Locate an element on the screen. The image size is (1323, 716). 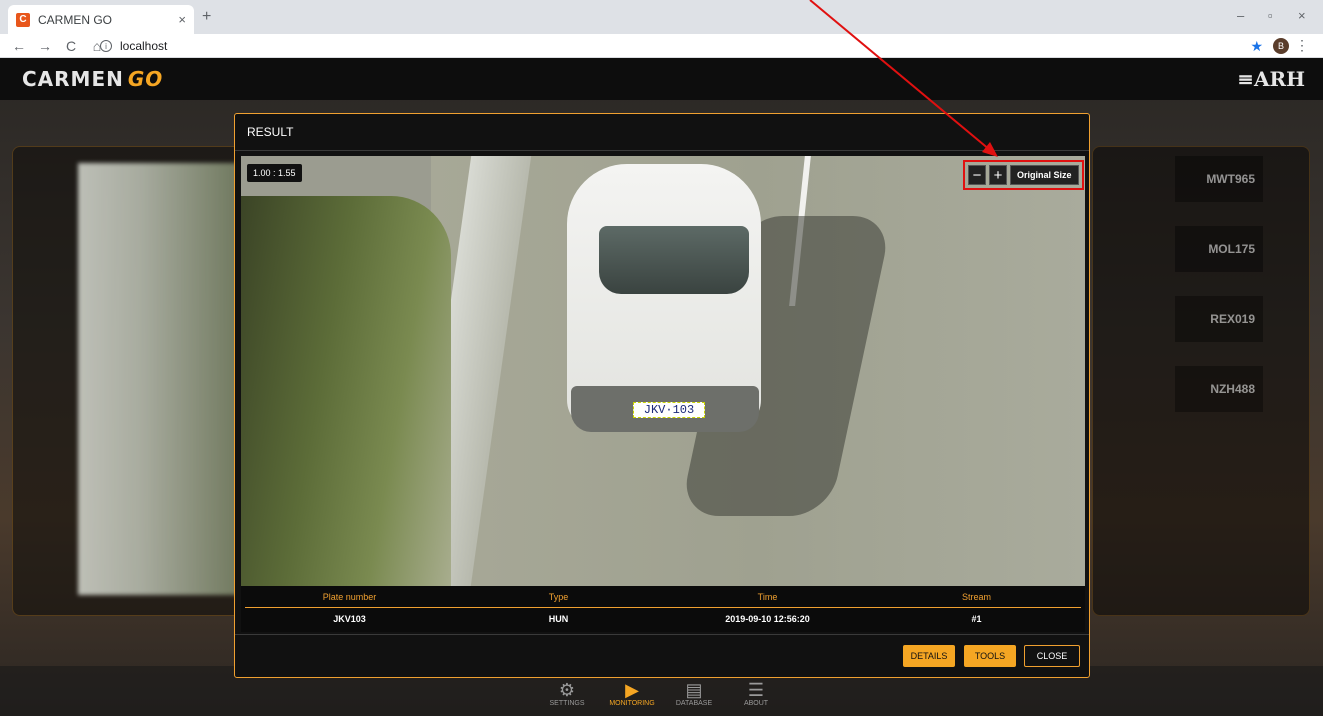
nav-database-label: DATABASE is located at coordinates (694, 703).